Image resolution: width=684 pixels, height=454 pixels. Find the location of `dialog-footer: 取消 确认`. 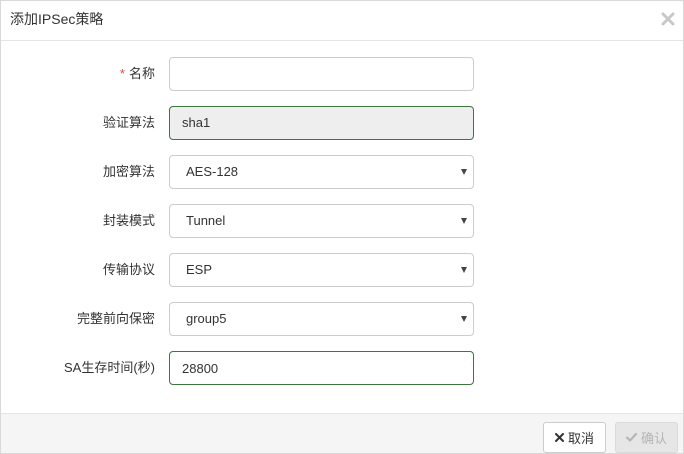

dialog-footer: 取消 确认 is located at coordinates (342, 433).